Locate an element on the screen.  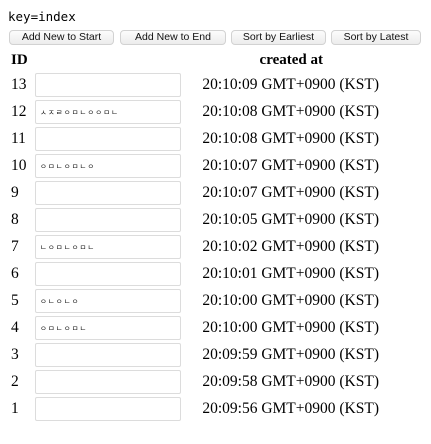
row-id: 4 is located at coordinates (15, 327).